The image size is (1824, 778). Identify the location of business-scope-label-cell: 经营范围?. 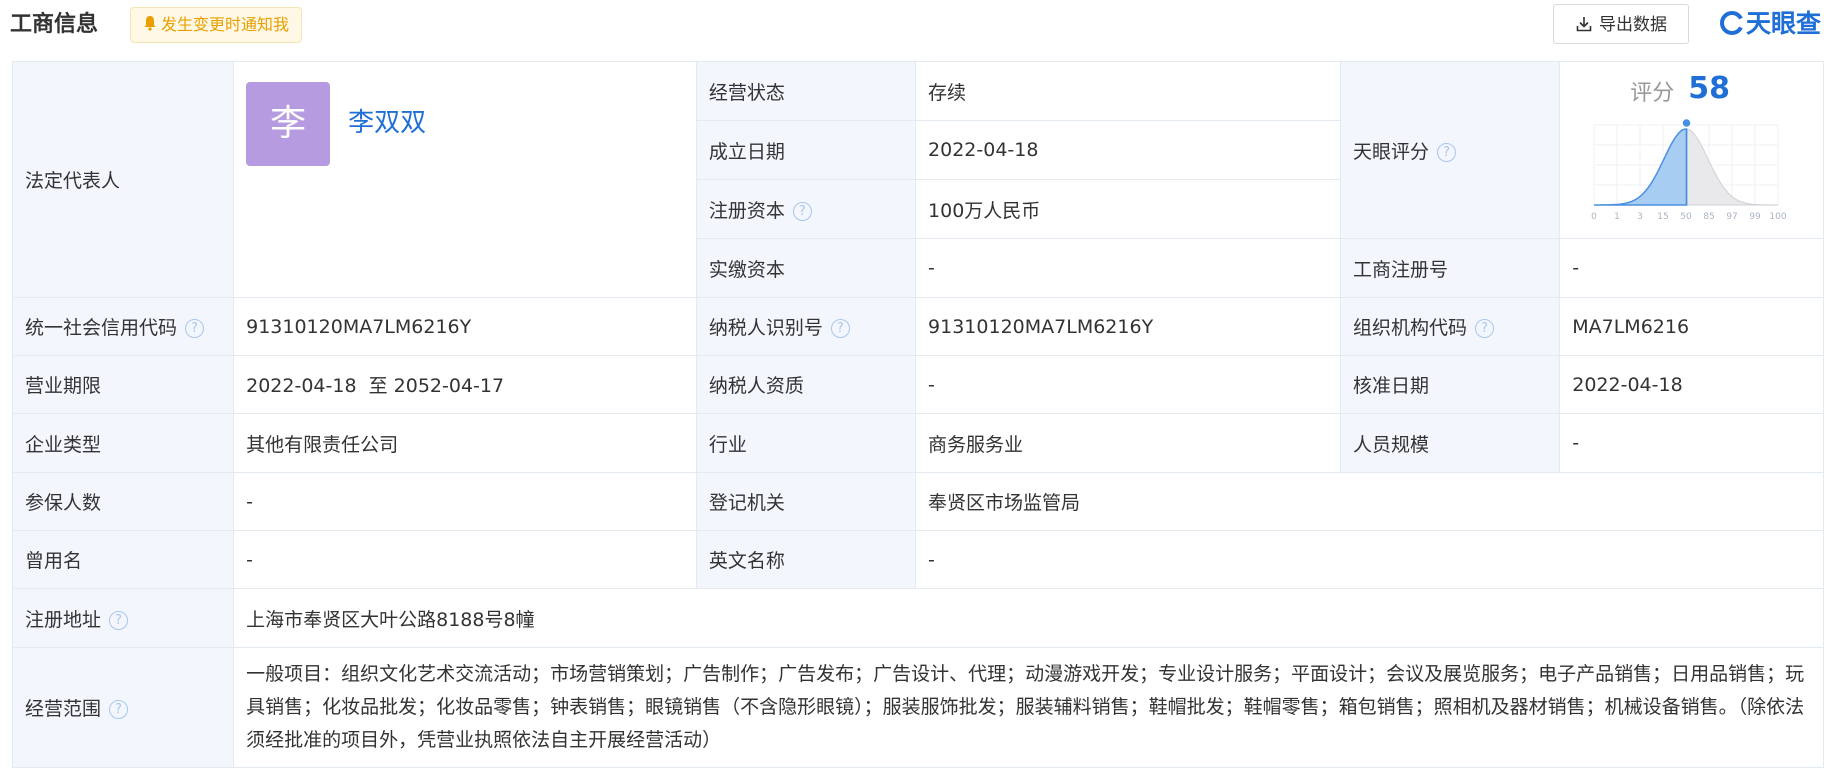
(123, 707).